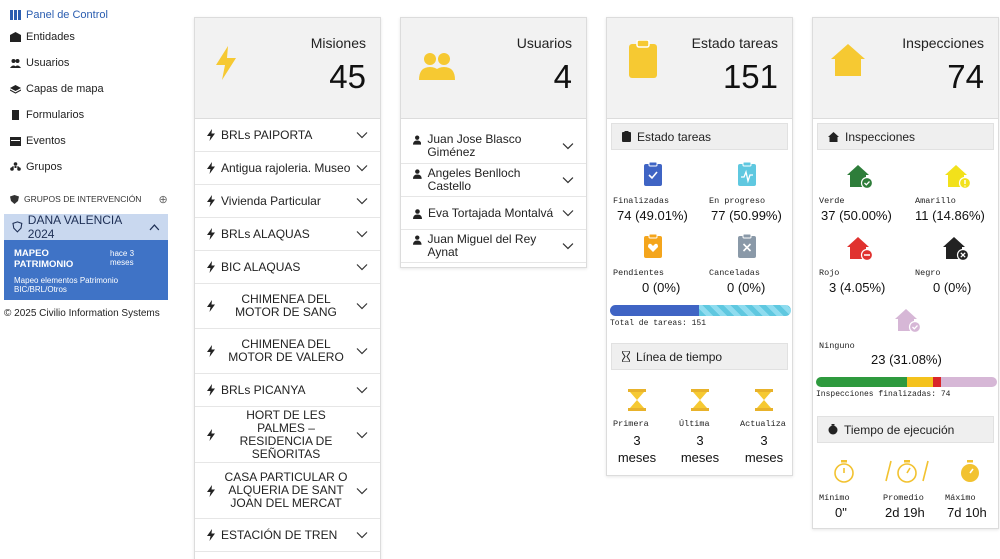 The image size is (1000, 559). I want to click on usuario-item: Eva Tortajada Montalvá, so click(493, 213).